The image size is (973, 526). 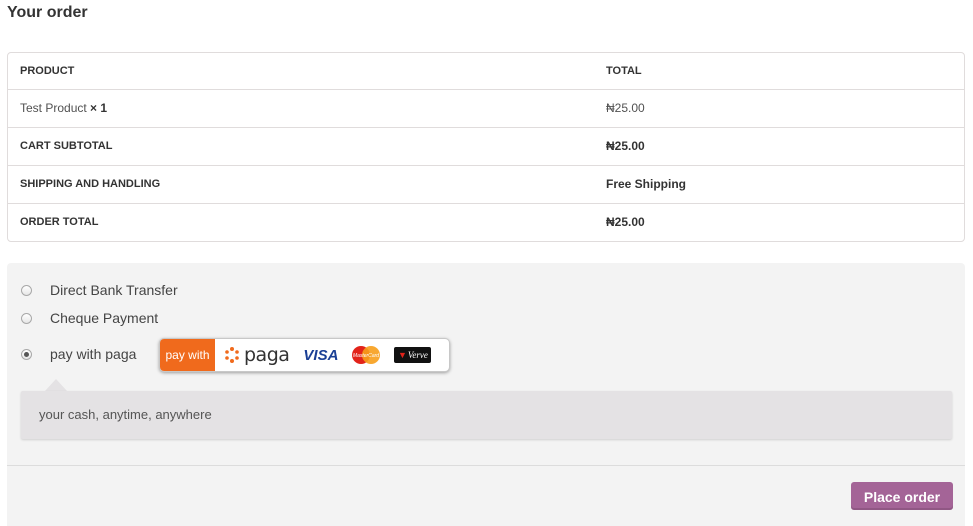 I want to click on payment-method-cheque: Cheque Payment, so click(x=89, y=318).